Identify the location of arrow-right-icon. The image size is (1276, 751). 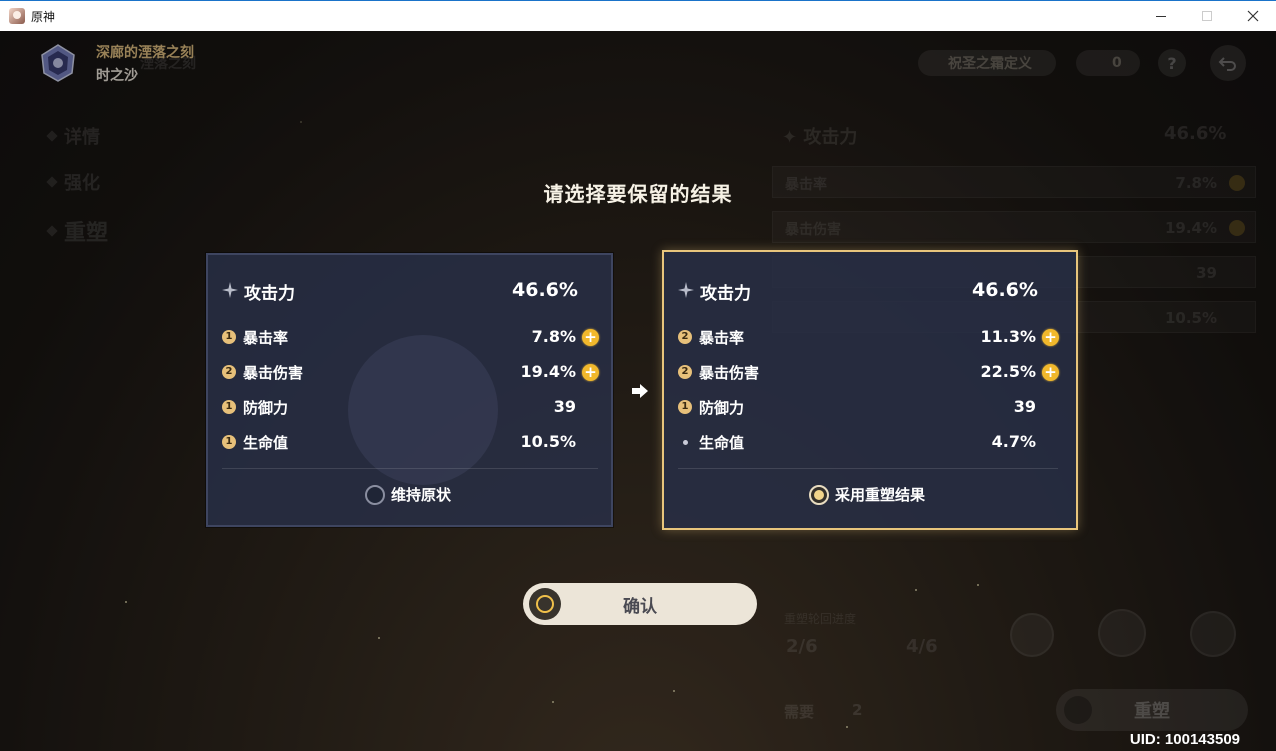
(640, 391).